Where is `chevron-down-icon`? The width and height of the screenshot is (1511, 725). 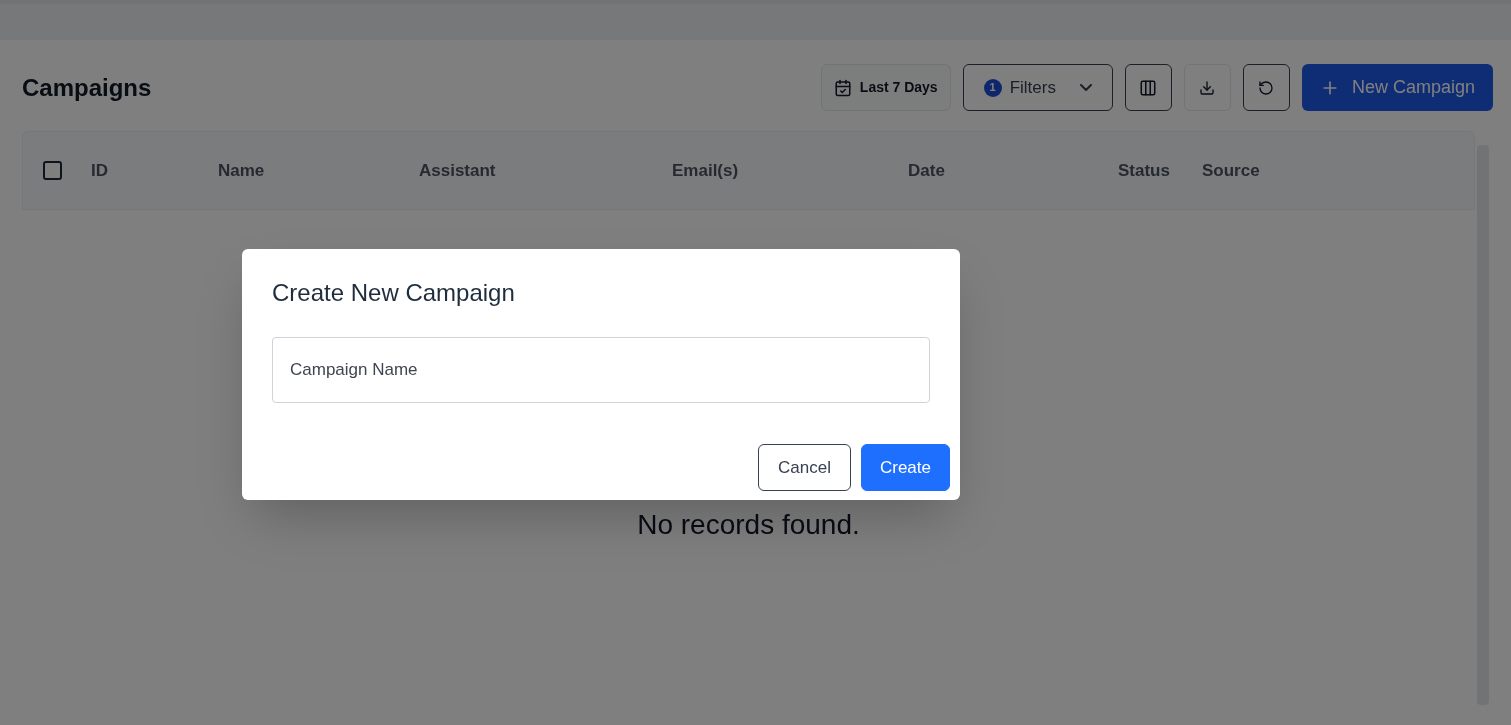 chevron-down-icon is located at coordinates (1085, 87).